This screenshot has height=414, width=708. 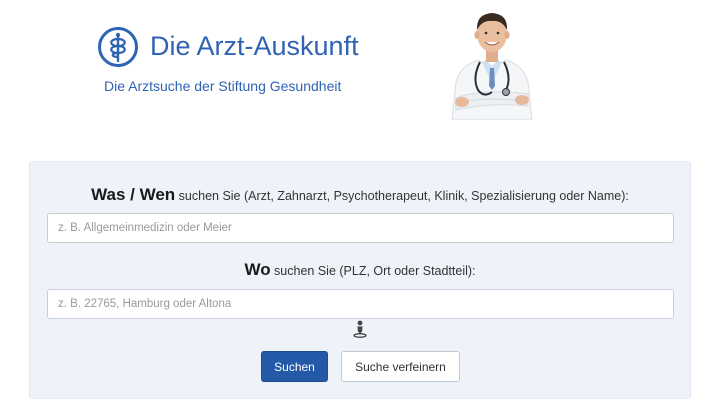 I want to click on where-label-hint: suchen Sie (PLZ, Ort oder Stadtteil):, so click(x=373, y=271).